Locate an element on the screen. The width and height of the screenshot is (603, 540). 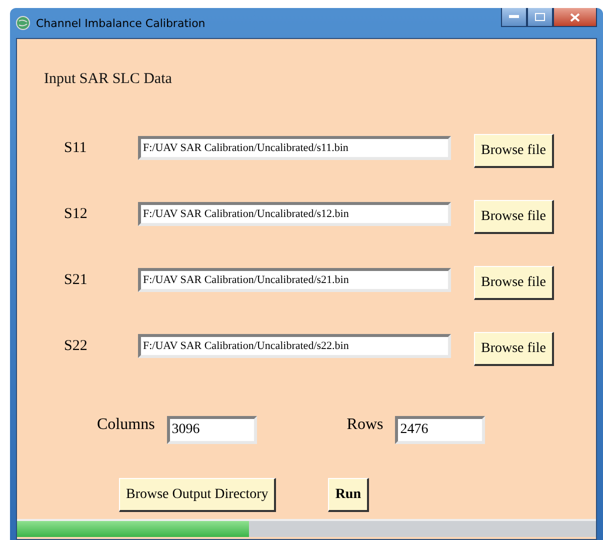
dimension-label: Columns is located at coordinates (126, 425).